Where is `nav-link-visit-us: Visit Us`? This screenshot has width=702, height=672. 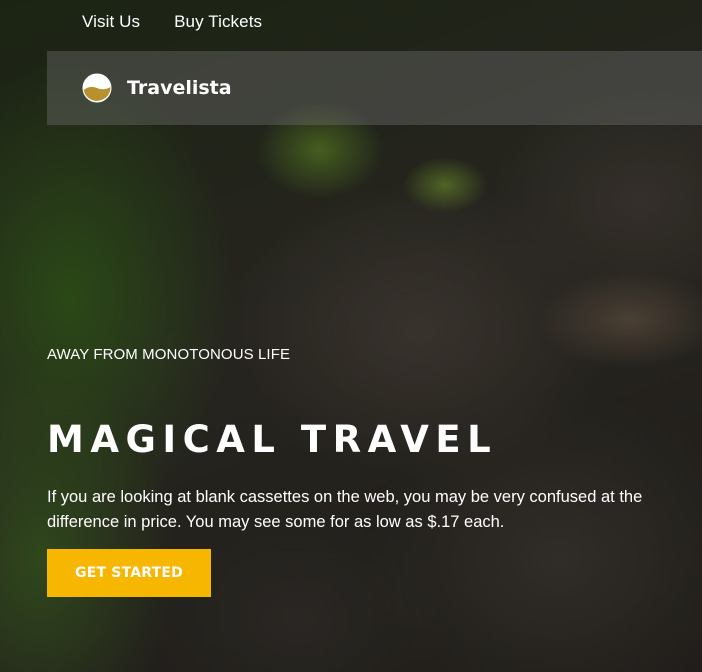
nav-link-visit-us: Visit Us is located at coordinates (111, 22).